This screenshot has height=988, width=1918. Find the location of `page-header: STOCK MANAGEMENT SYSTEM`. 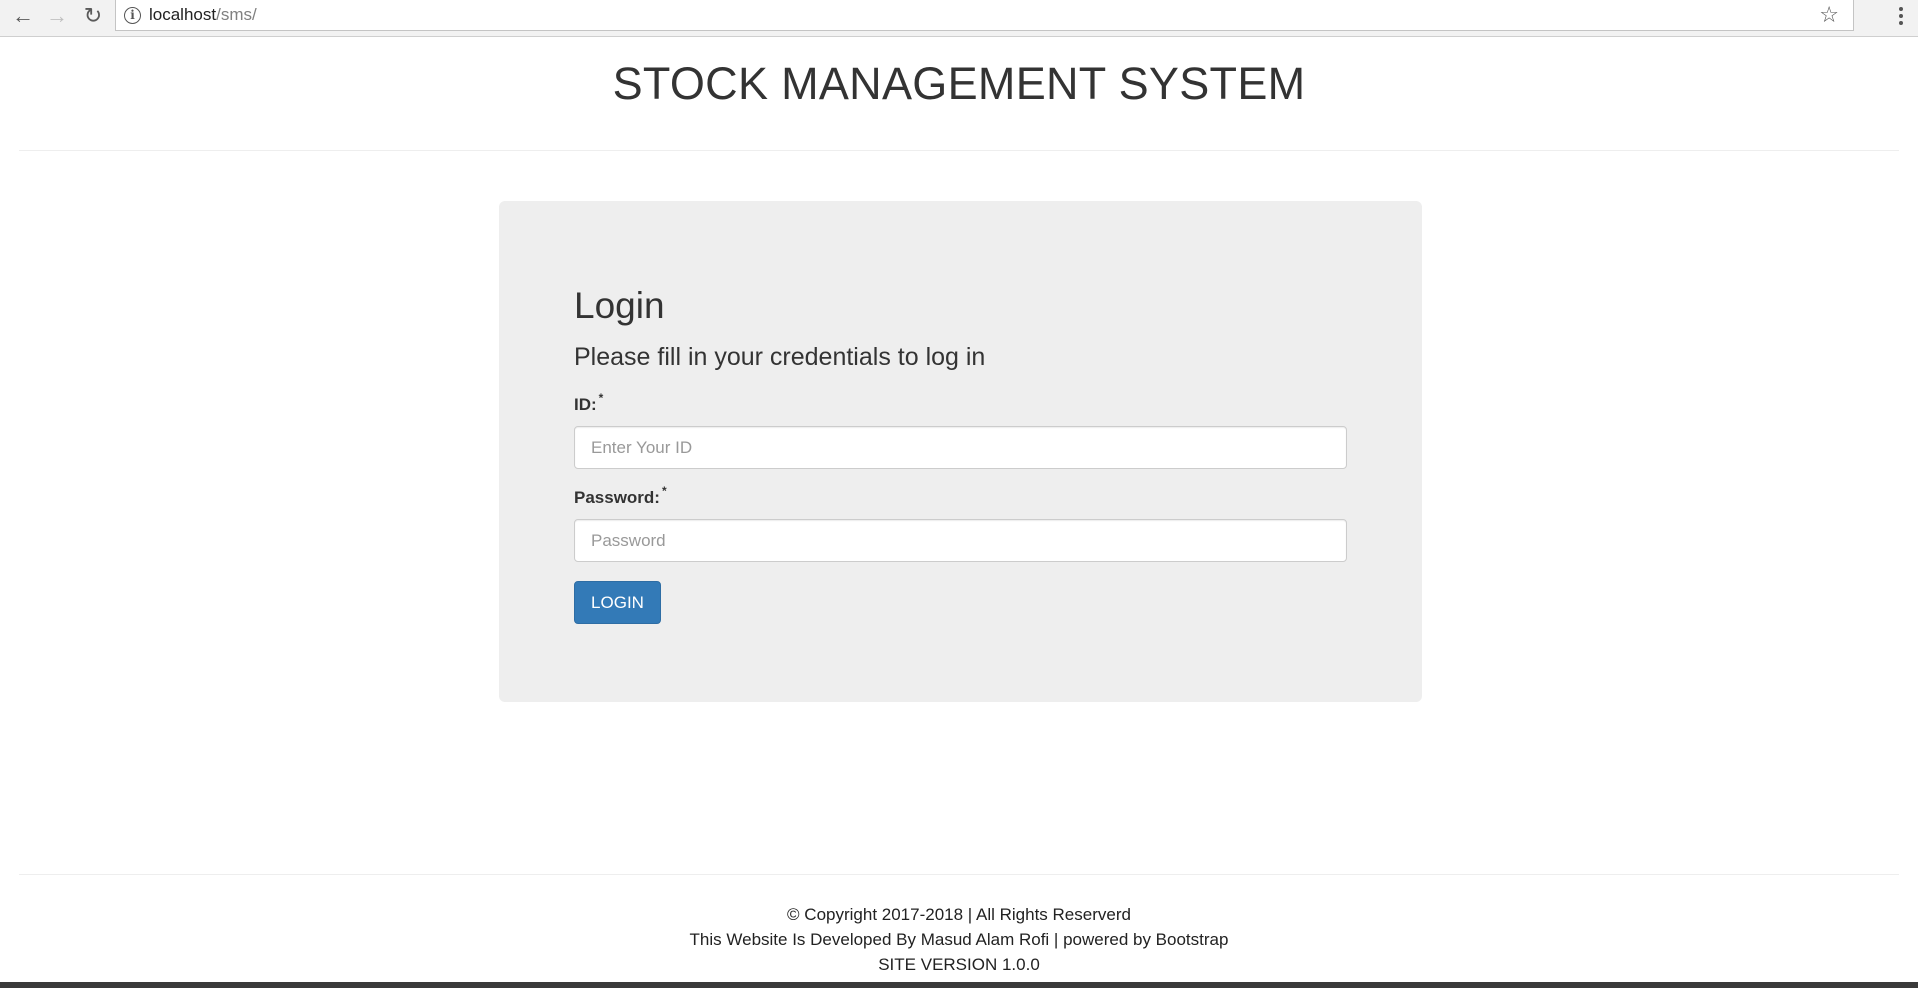

page-header: STOCK MANAGEMENT SYSTEM is located at coordinates (959, 94).